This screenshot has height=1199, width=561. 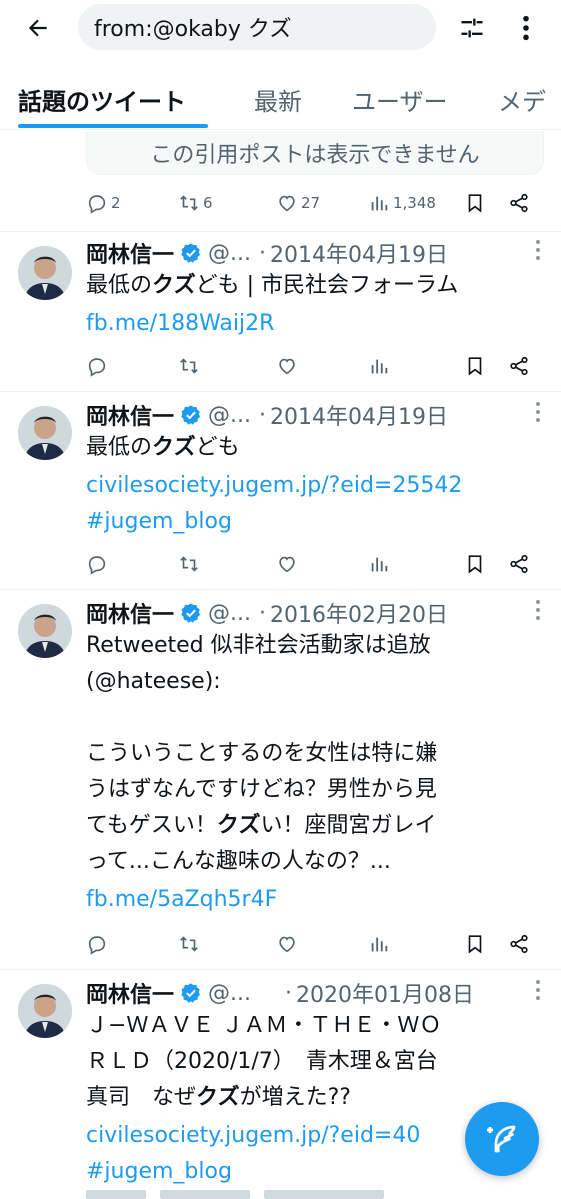 I want to click on more-vertical-icon, so click(x=526, y=28).